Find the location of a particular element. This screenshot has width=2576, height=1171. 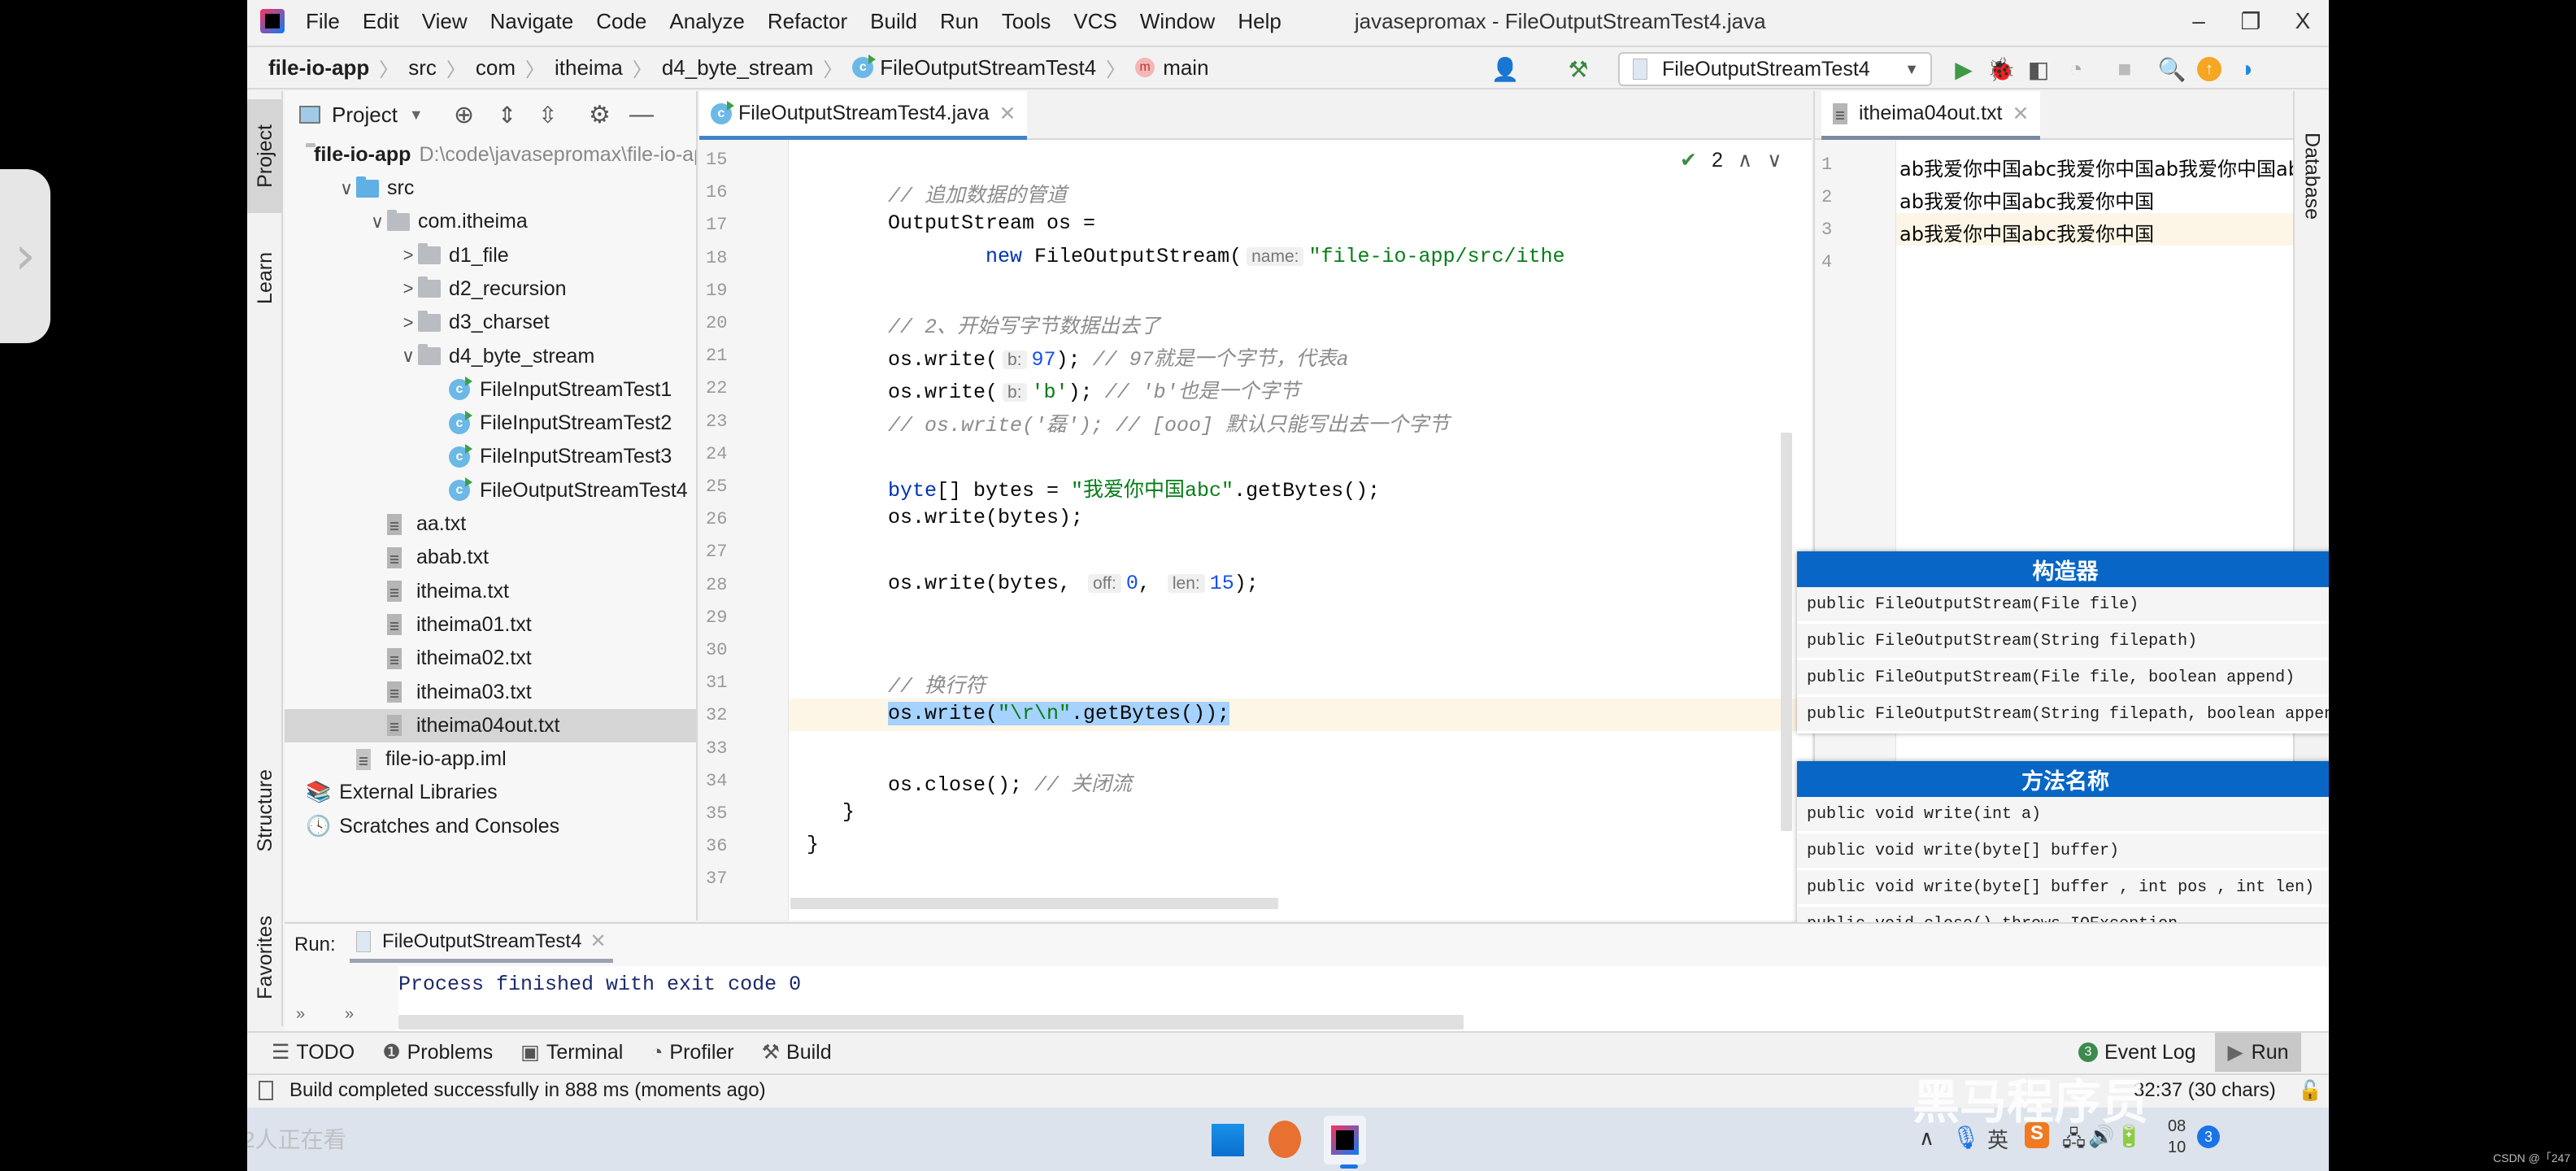

more-actions-icon: » is located at coordinates (300, 1014).